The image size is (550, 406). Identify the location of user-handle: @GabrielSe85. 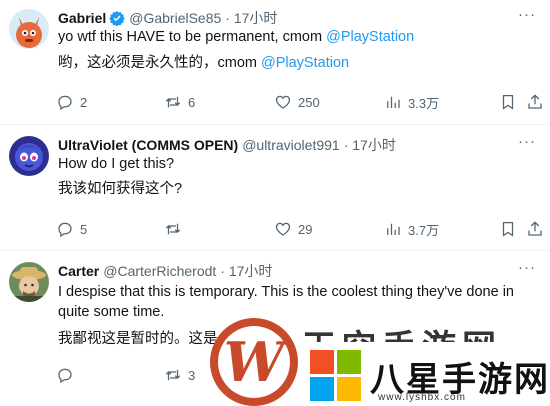
(175, 18).